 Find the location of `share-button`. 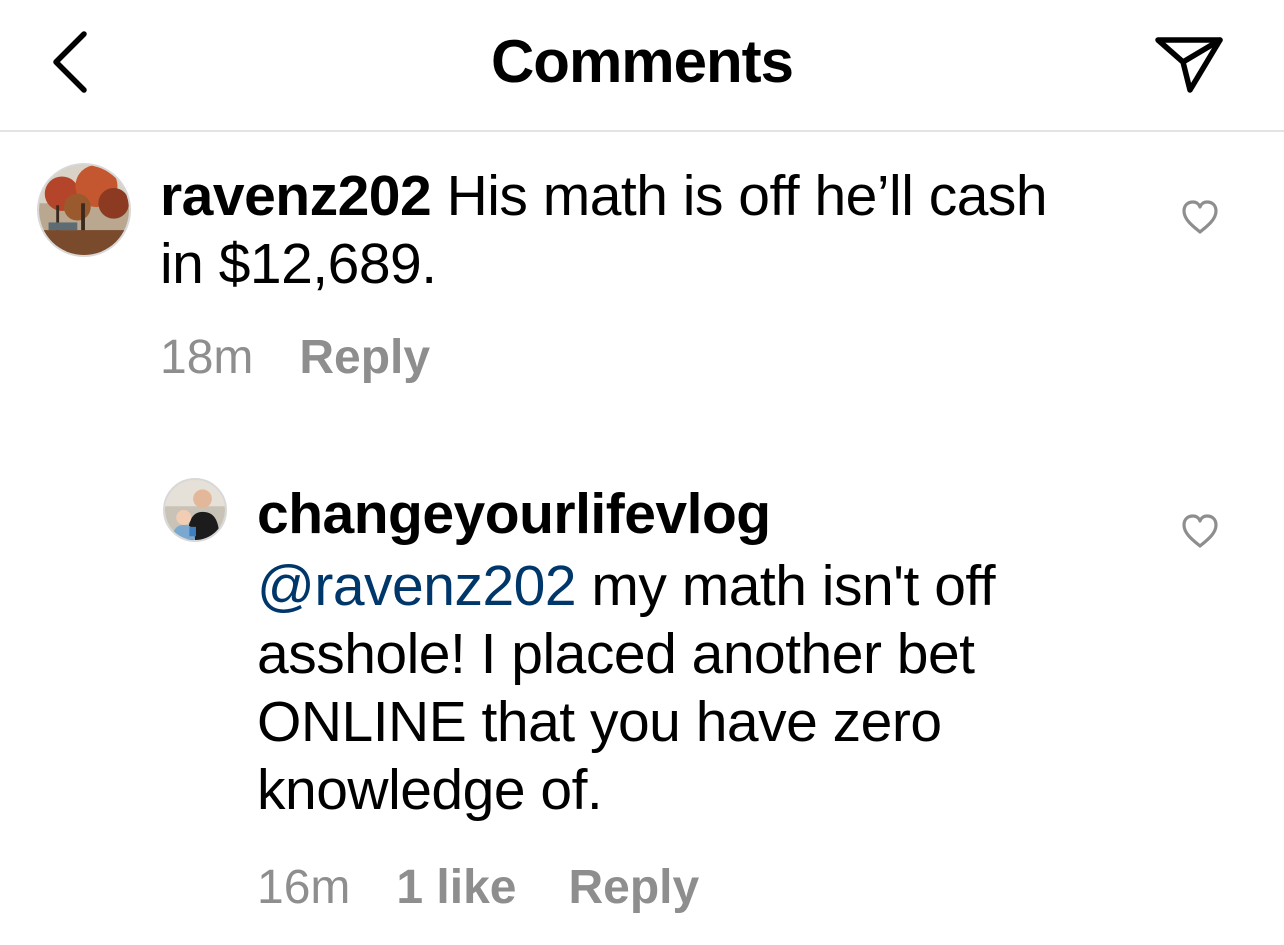

share-button is located at coordinates (1190, 64).